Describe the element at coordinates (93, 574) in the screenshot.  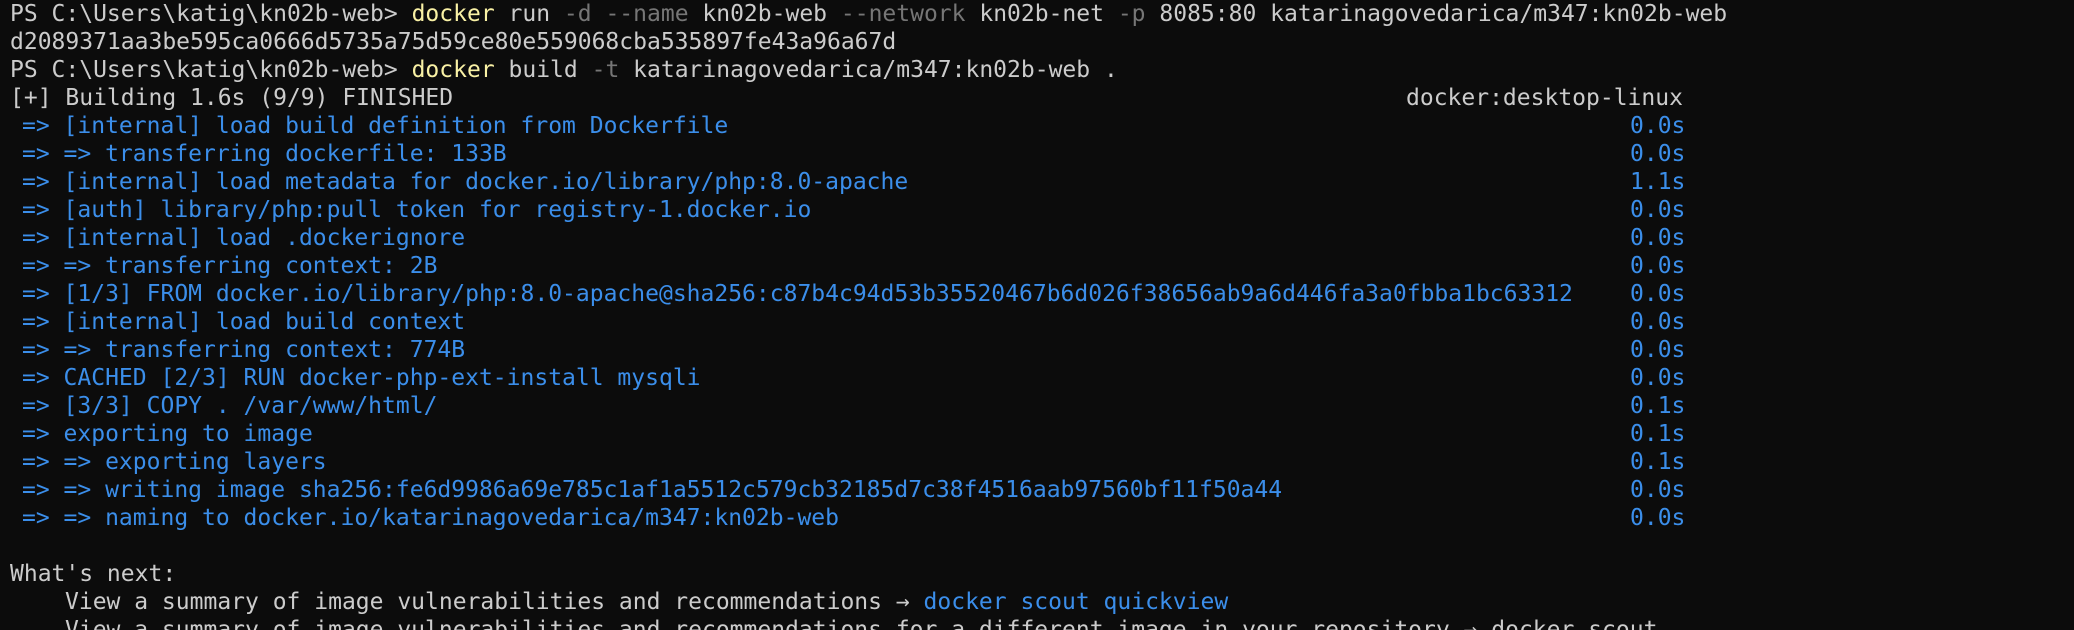
I see `whats-next-heading: What's next:` at that location.